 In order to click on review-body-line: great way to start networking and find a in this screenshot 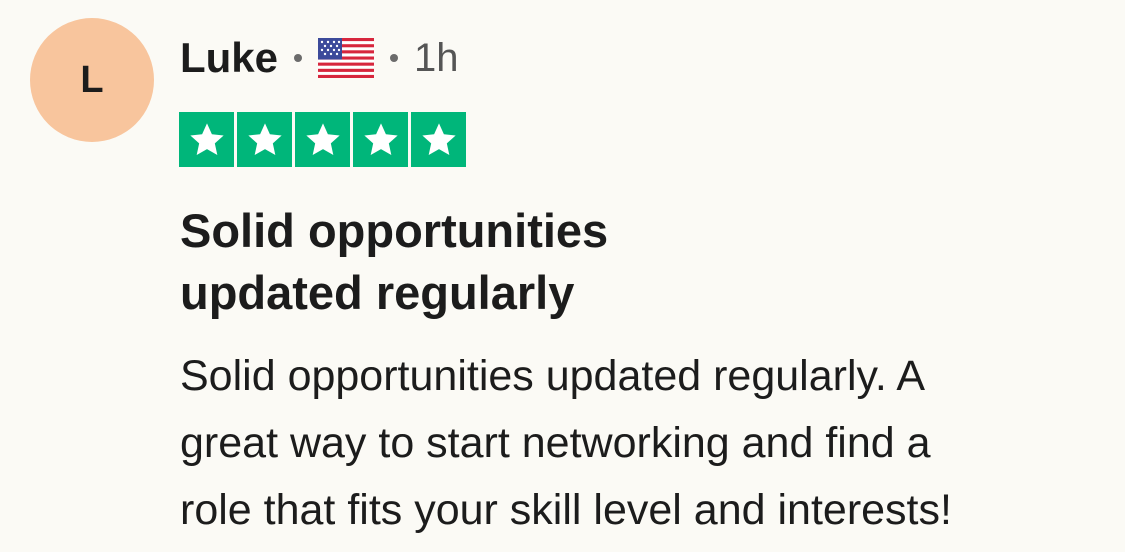, I will do `click(555, 443)`.